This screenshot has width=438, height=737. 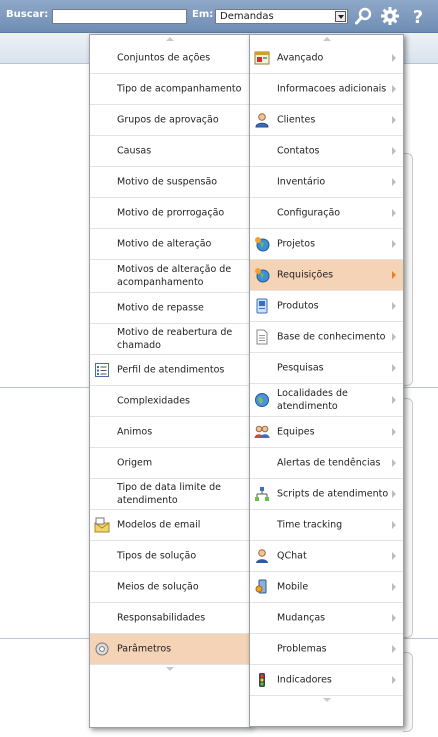 I want to click on menu-item-inventario: Inventário, so click(x=326, y=182).